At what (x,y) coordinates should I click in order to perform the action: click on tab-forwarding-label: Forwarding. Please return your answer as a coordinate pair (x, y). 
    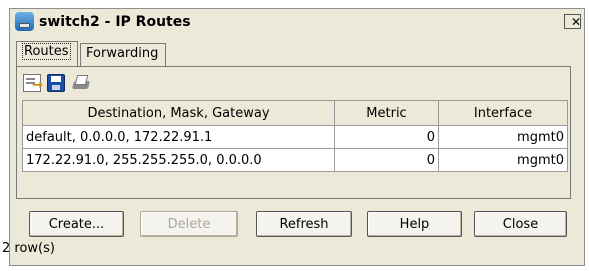
    Looking at the image, I should click on (122, 53).